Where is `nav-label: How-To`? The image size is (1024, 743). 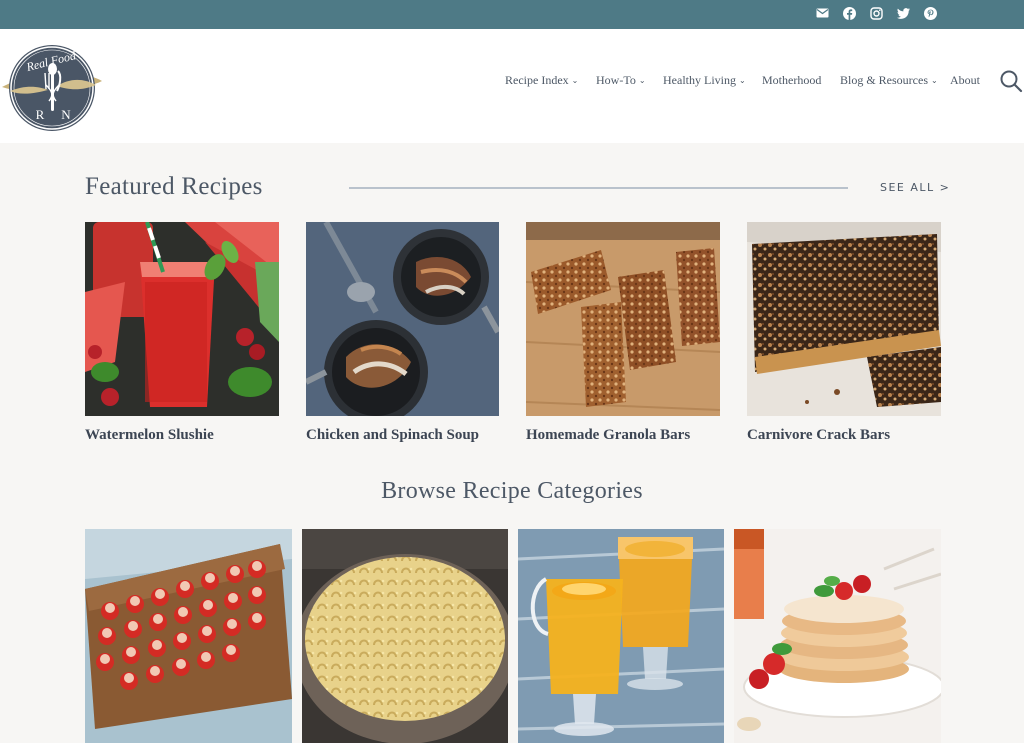 nav-label: How-To is located at coordinates (616, 80).